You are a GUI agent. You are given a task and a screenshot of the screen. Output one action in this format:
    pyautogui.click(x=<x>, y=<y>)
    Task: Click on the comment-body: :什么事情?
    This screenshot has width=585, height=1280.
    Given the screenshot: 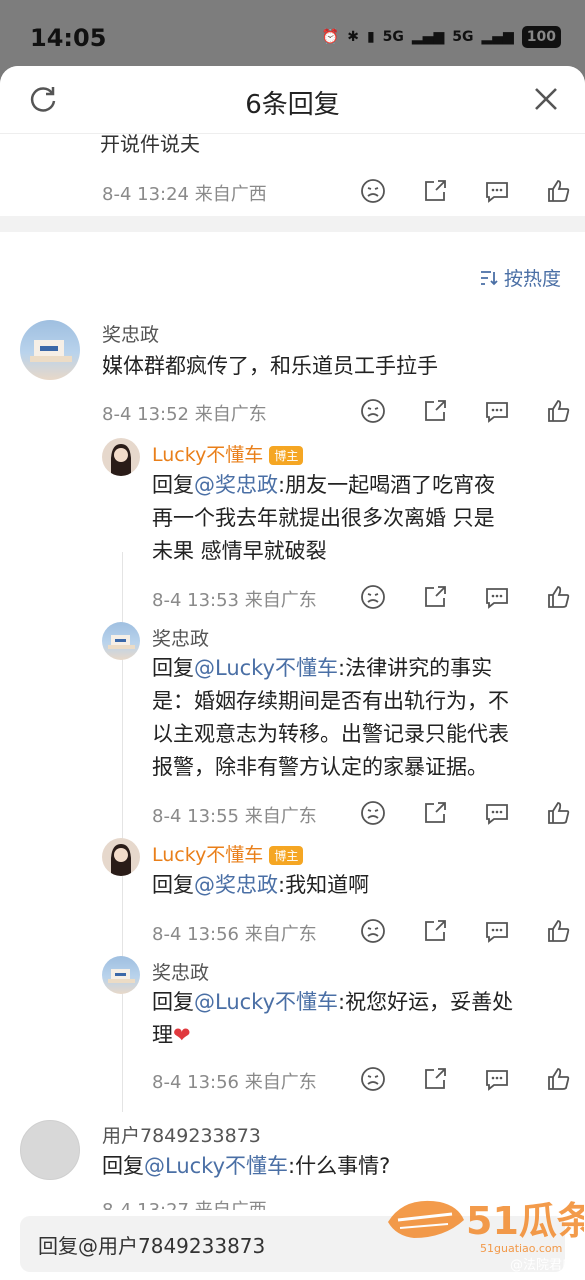 What is the action you would take?
    pyautogui.click(x=339, y=1166)
    